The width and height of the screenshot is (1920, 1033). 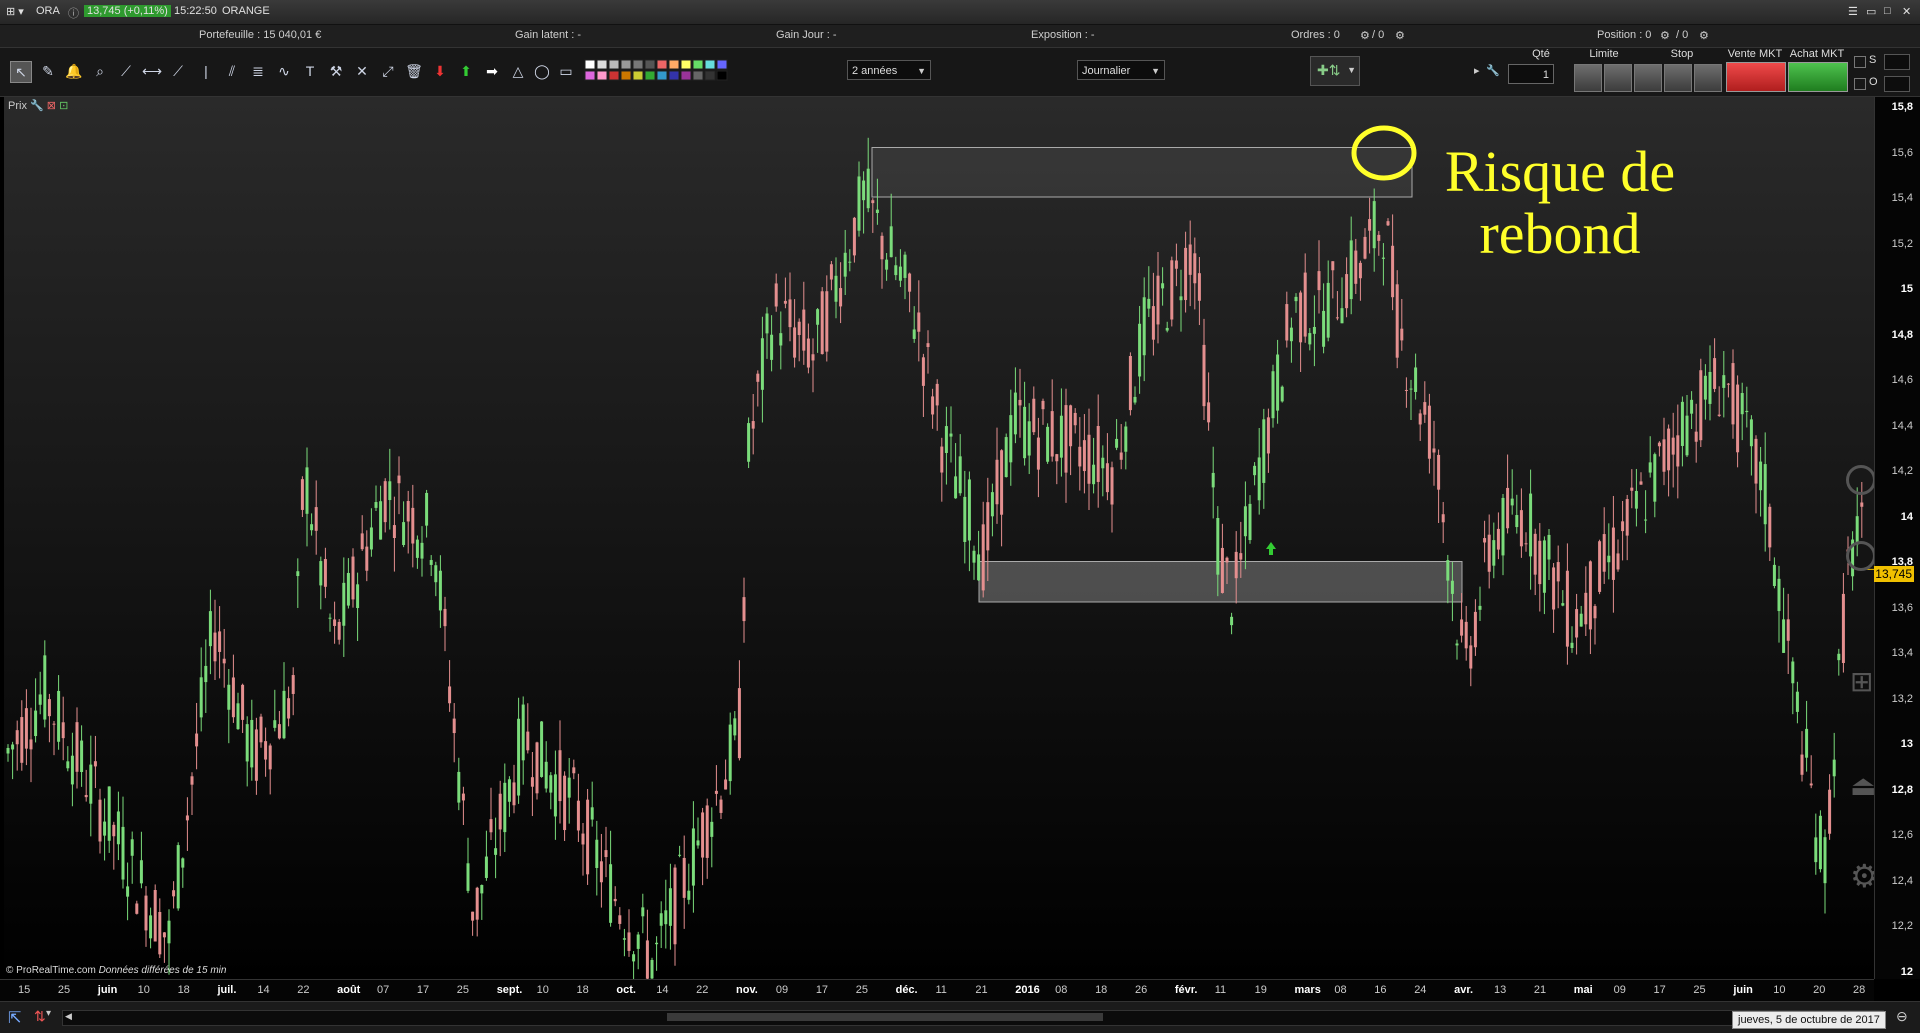 I want to click on panel-close-icon: ⊠, so click(x=51, y=106).